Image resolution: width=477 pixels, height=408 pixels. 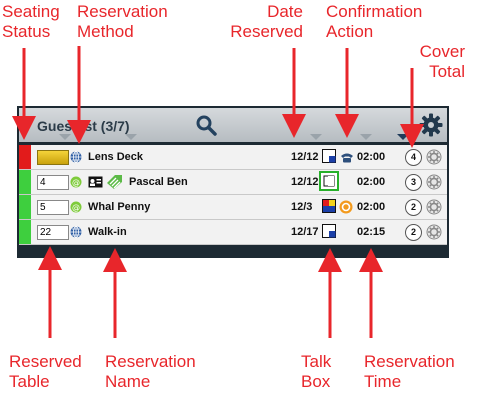 What do you see at coordinates (409, 372) in the screenshot?
I see `label-reservation-time: Reservation Time` at bounding box center [409, 372].